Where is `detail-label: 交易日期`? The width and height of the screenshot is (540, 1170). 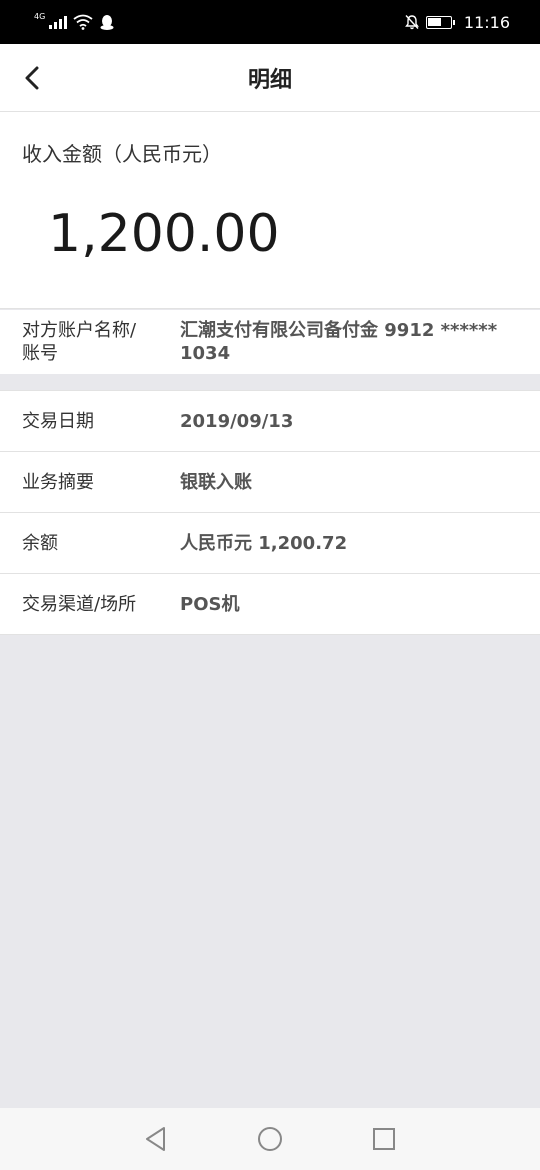 detail-label: 交易日期 is located at coordinates (58, 421).